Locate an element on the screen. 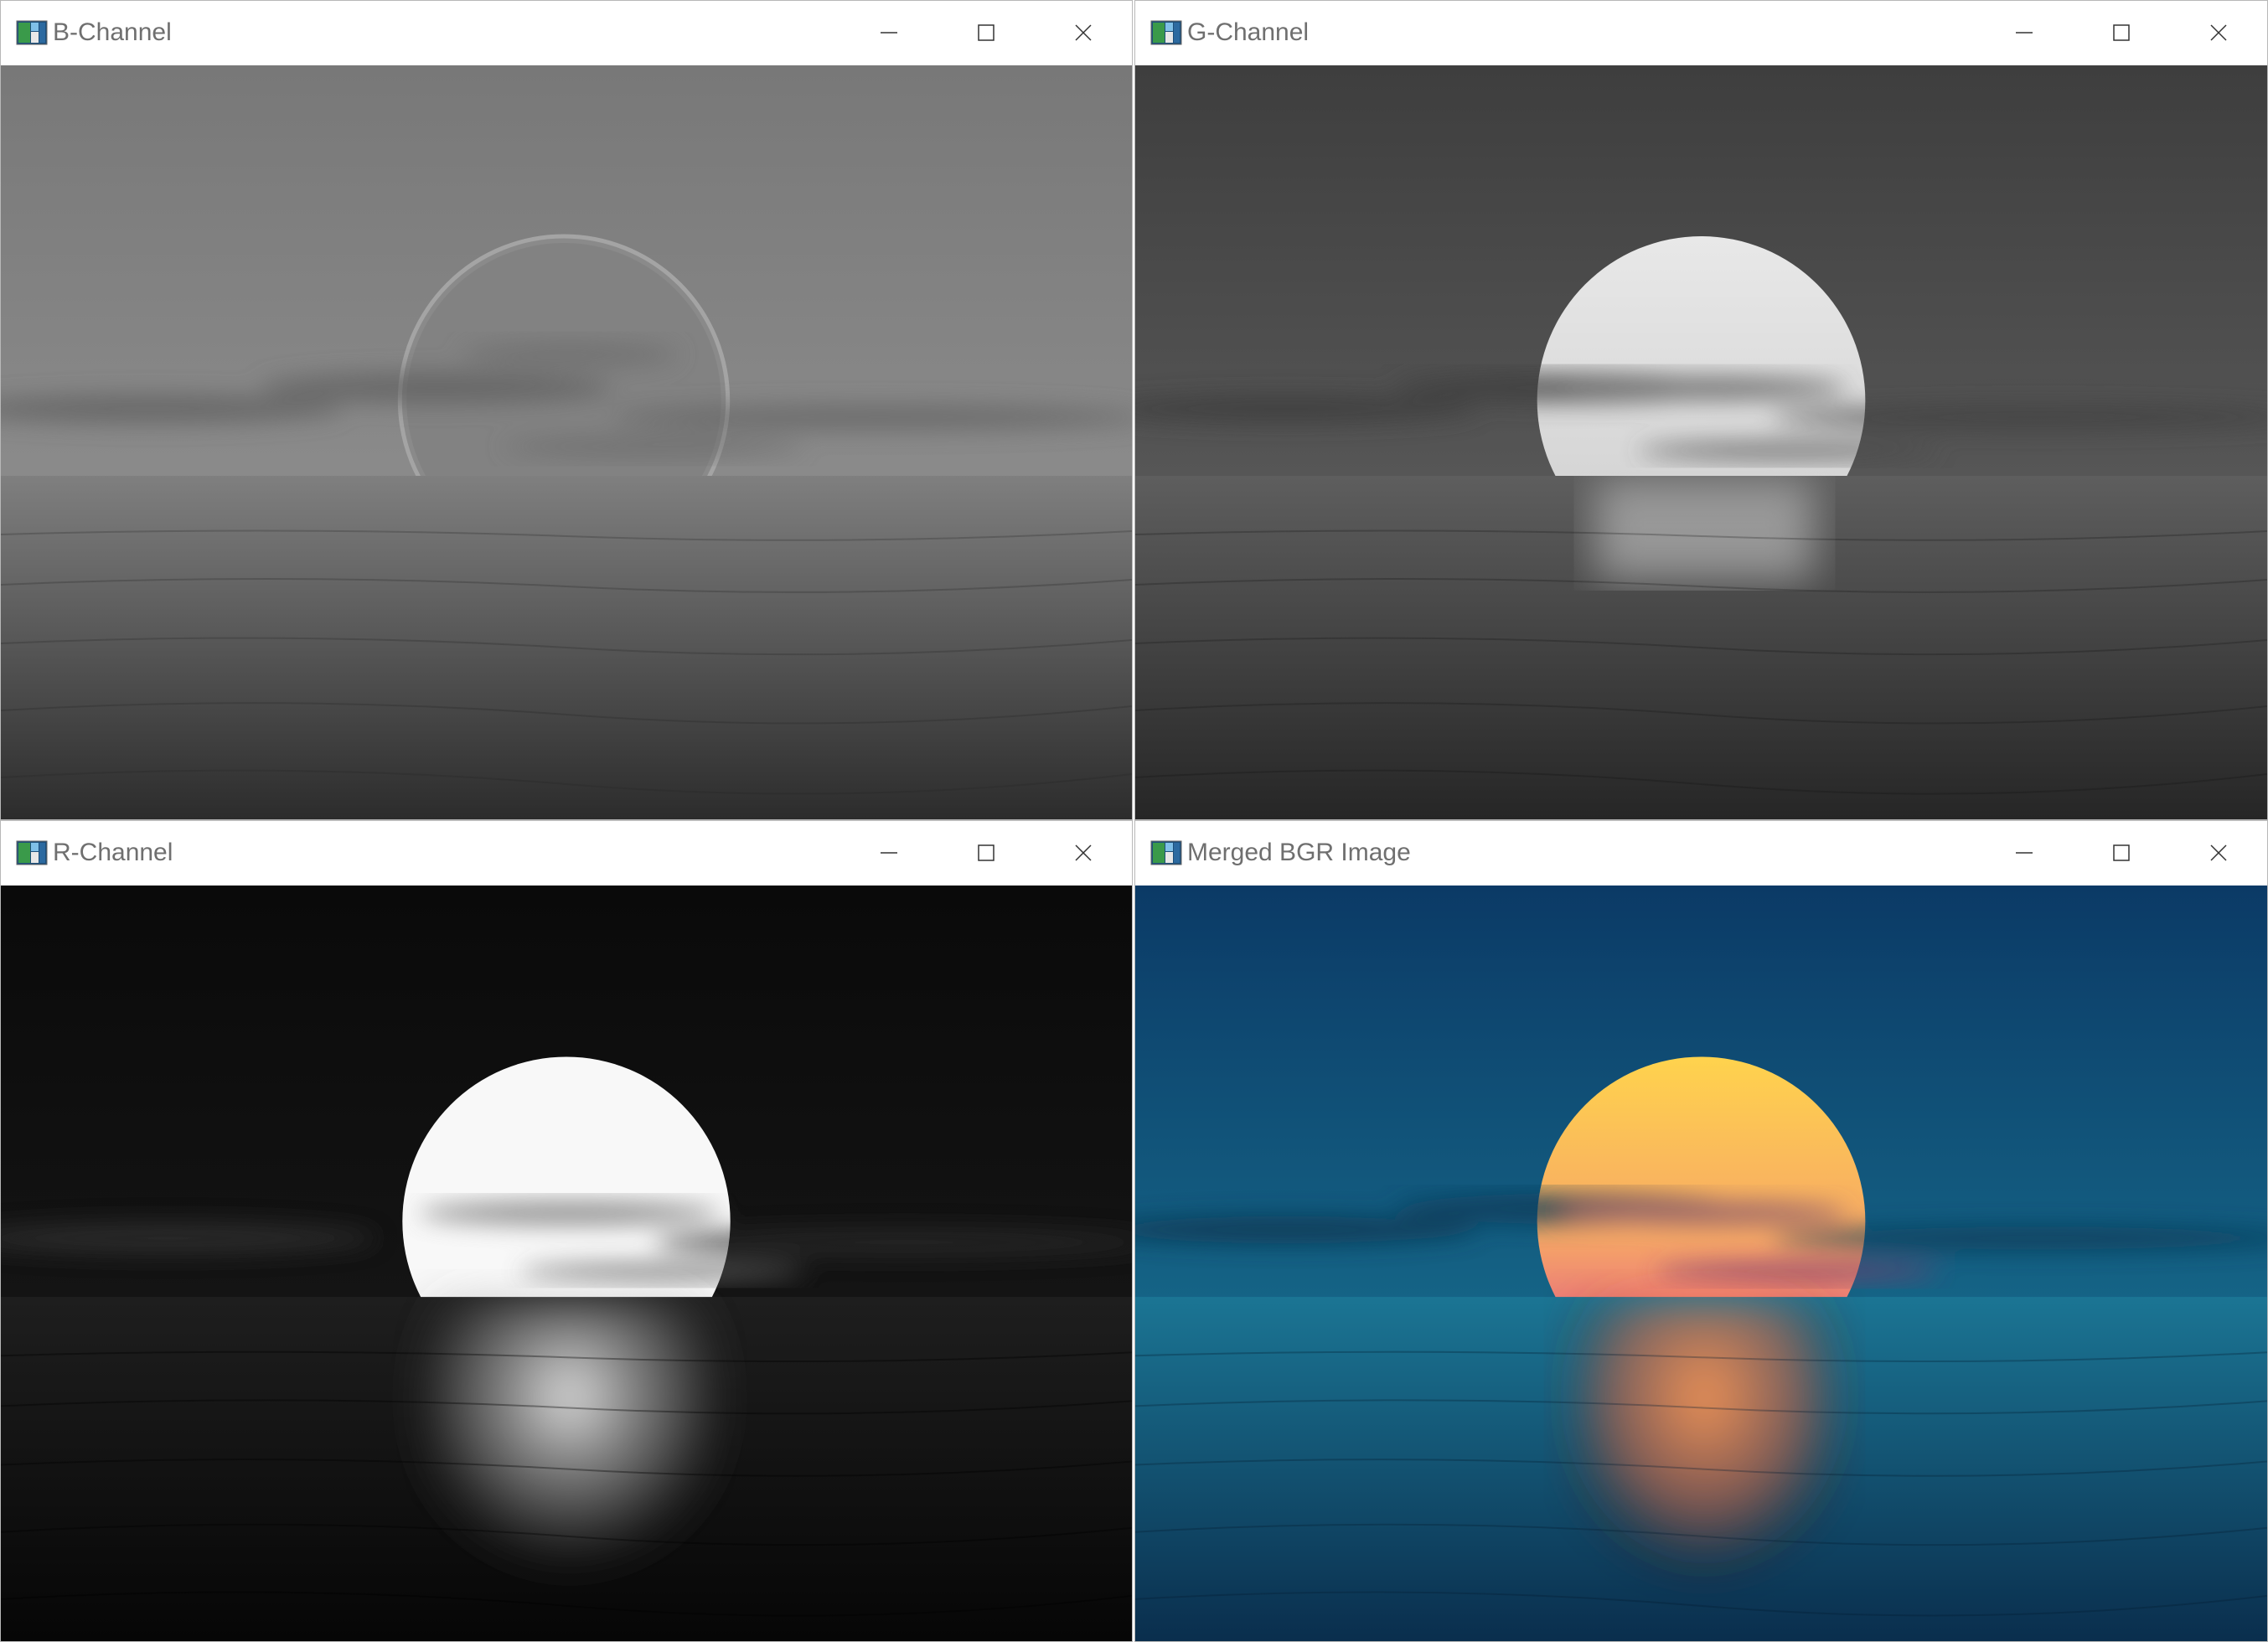 This screenshot has height=1642, width=2268. window-title: R-Channel is located at coordinates (113, 852).